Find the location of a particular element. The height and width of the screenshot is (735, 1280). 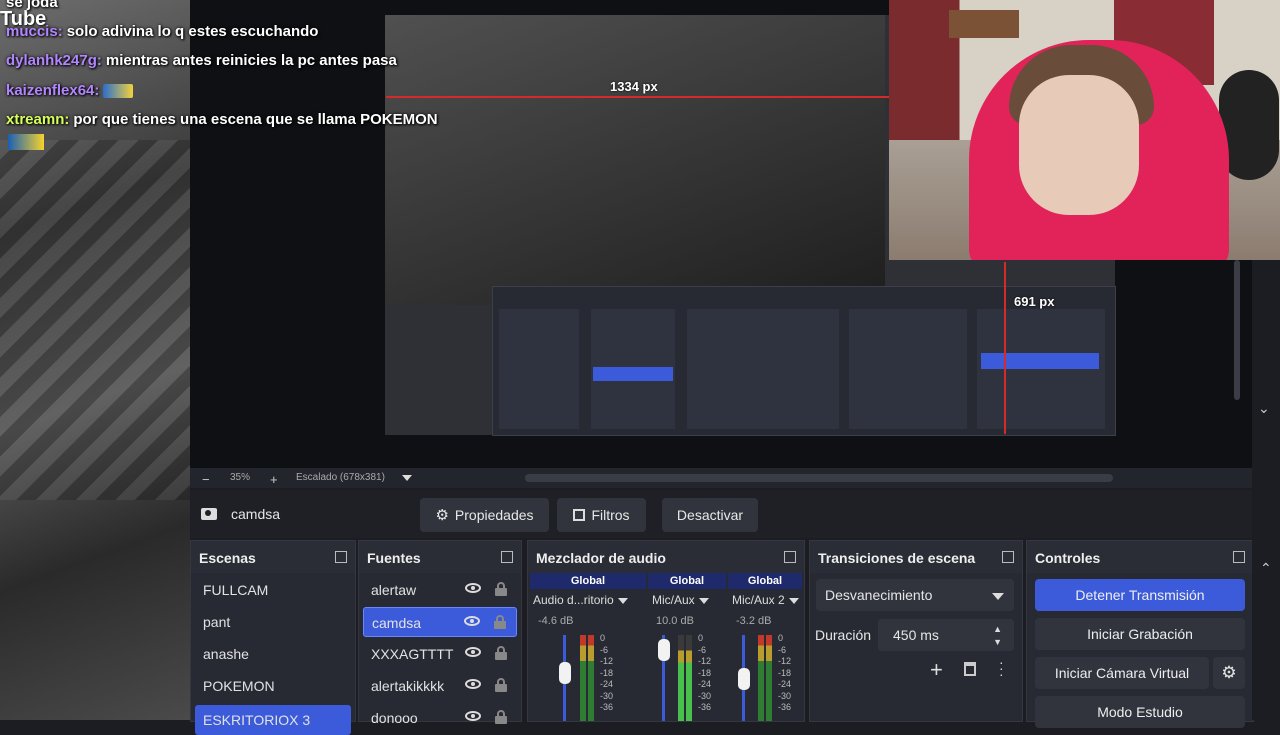

deactivate-button: Desactivar is located at coordinates (710, 515).